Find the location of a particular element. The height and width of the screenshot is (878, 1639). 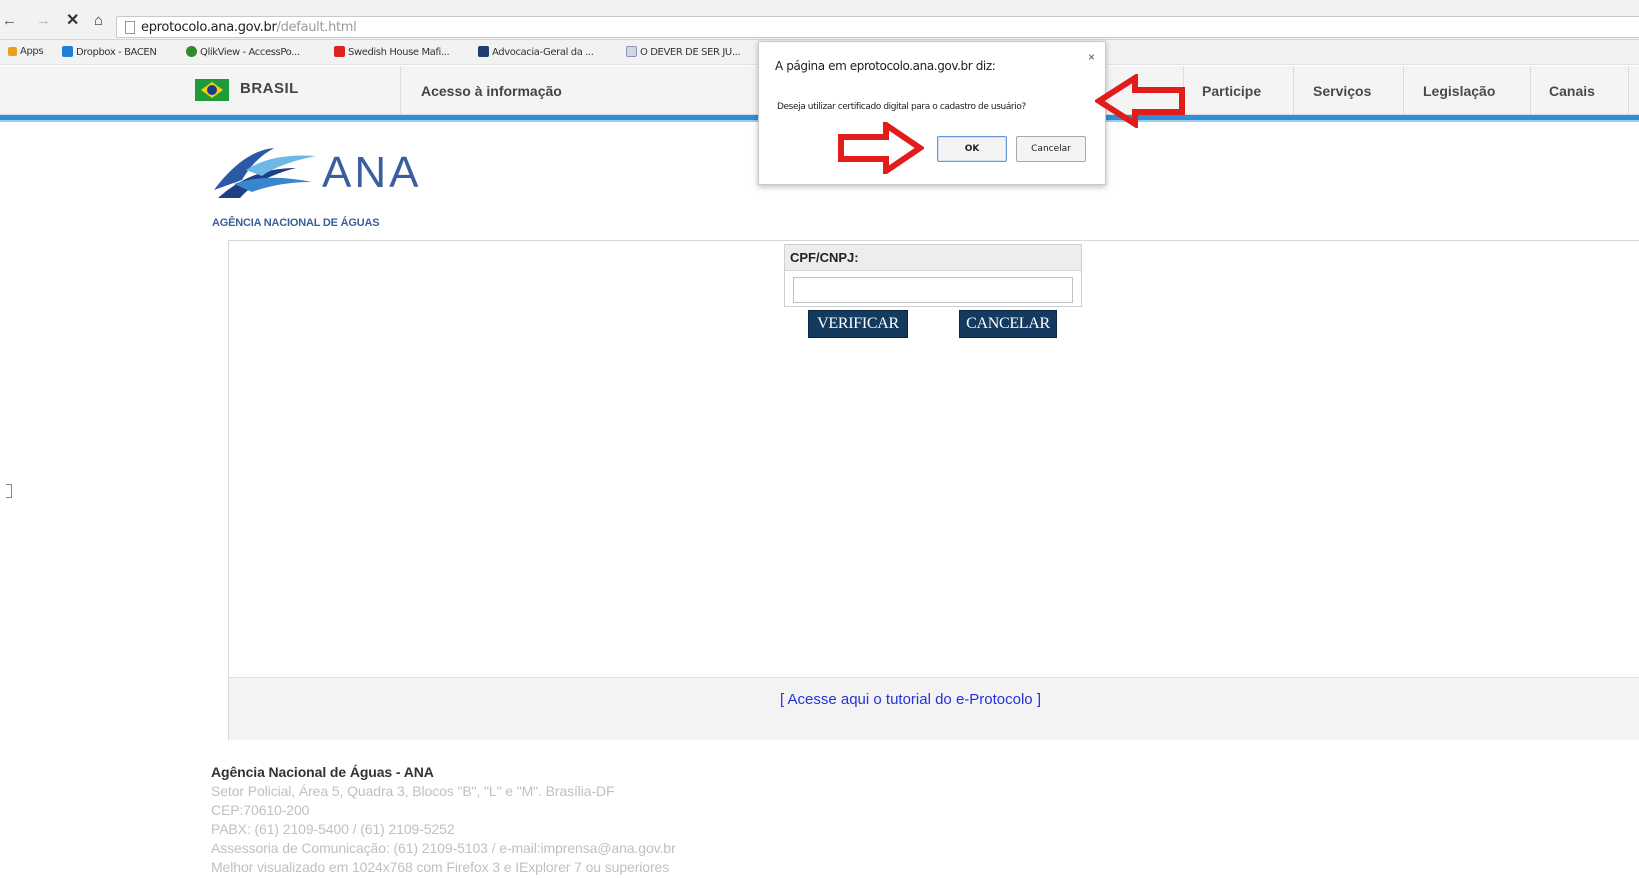

water-wave-icon is located at coordinates (265, 173).